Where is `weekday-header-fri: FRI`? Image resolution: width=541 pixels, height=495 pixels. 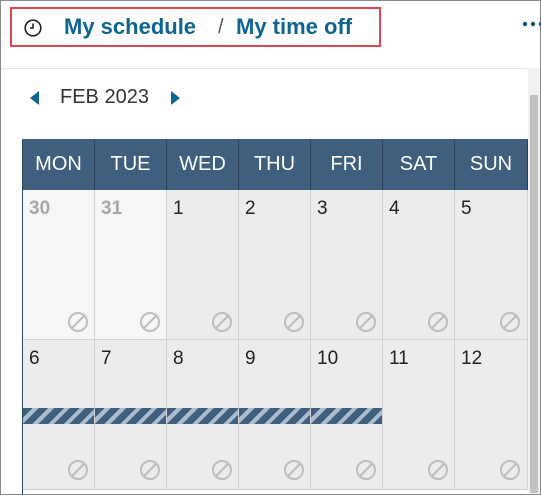
weekday-header-fri: FRI is located at coordinates (347, 164).